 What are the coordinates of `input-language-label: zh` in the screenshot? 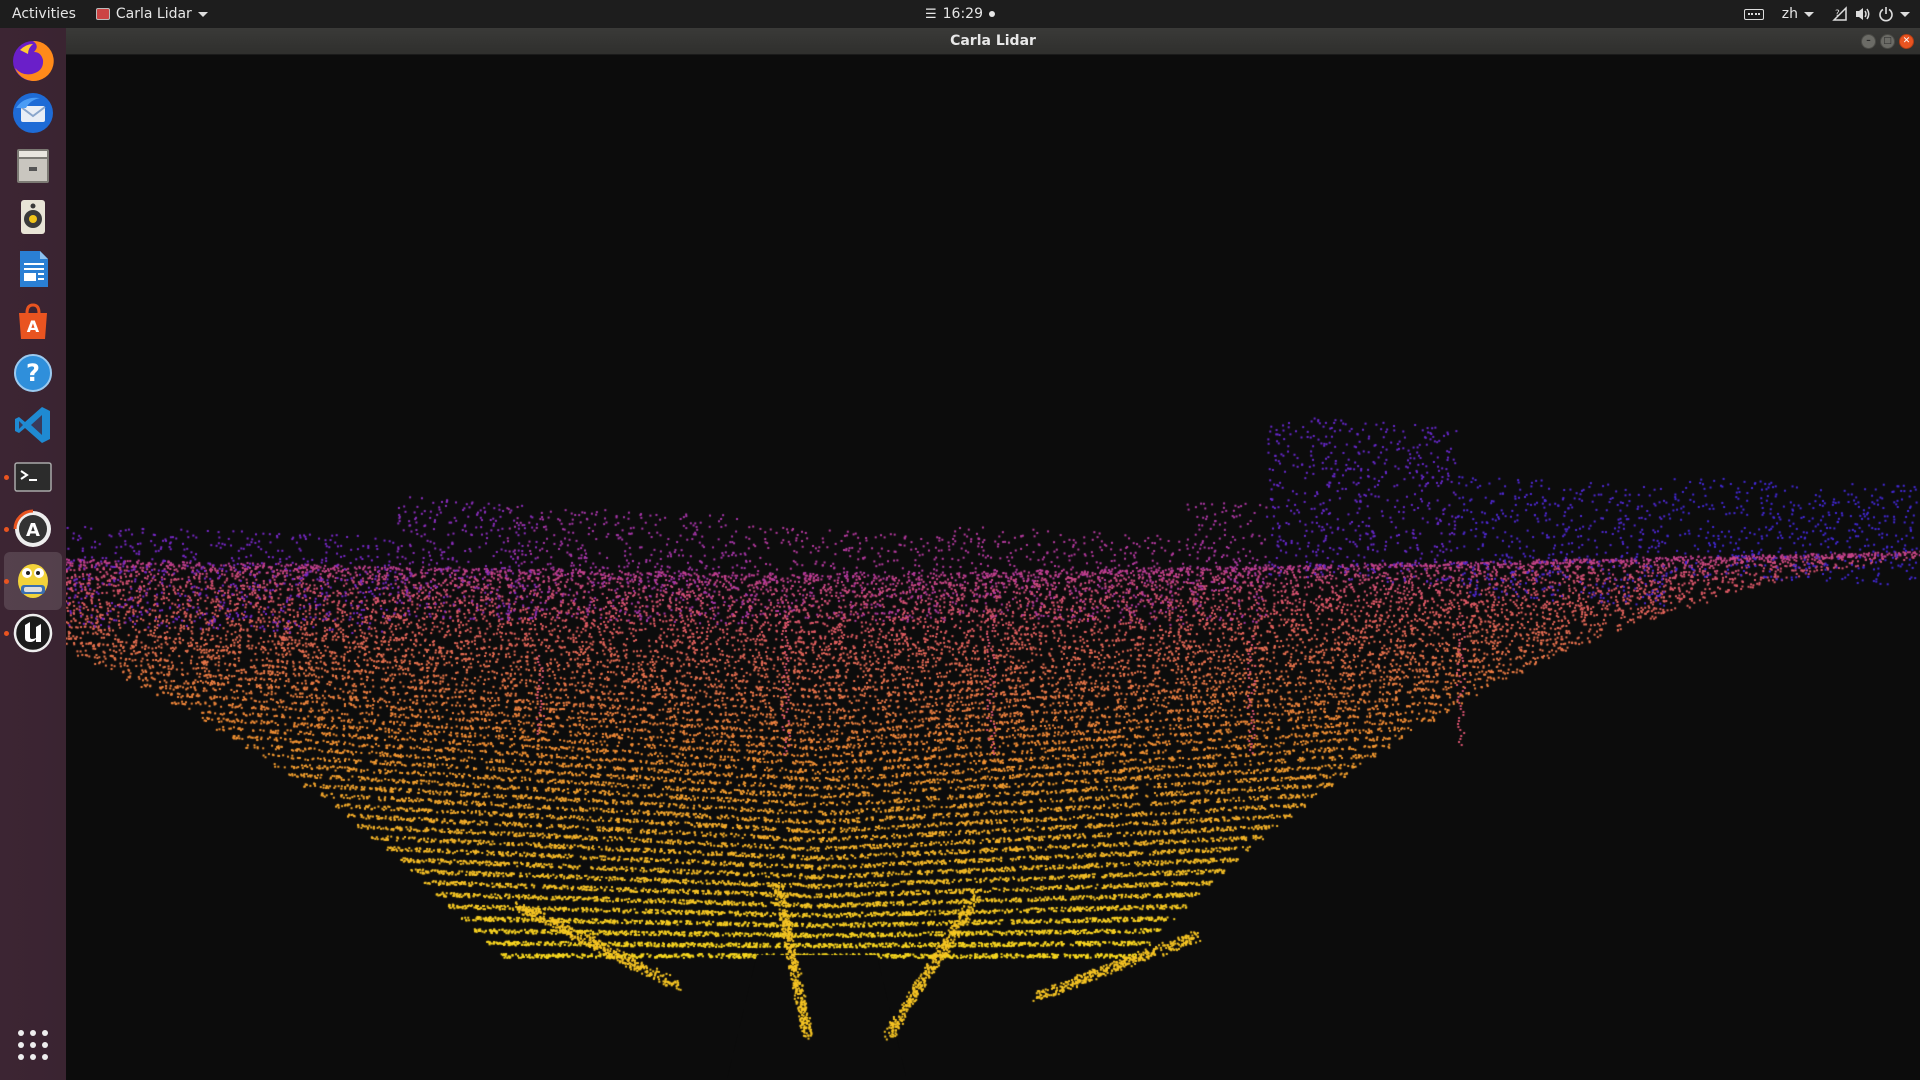 It's located at (1789, 14).